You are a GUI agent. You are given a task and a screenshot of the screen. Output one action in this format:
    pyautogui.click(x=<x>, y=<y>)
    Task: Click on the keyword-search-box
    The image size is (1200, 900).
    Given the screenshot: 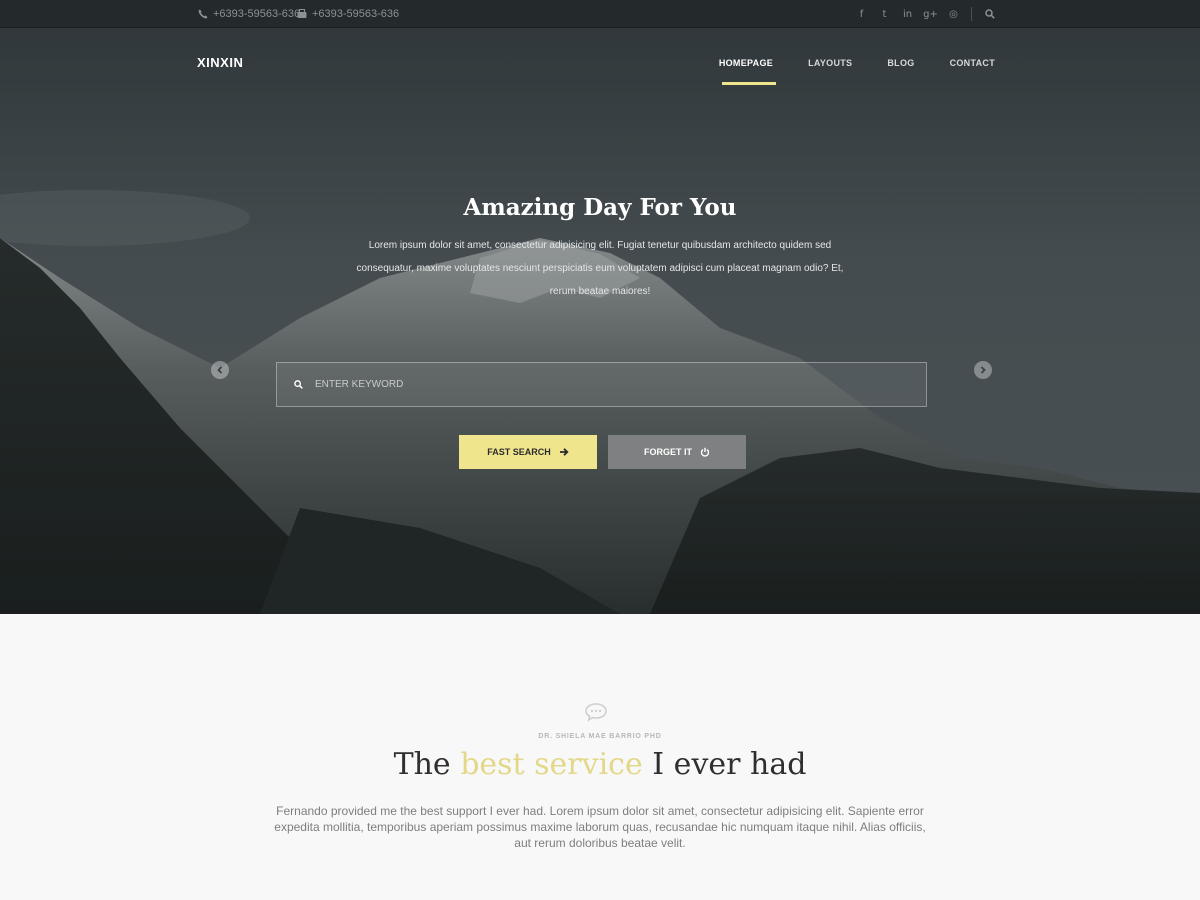 What is the action you would take?
    pyautogui.click(x=601, y=384)
    